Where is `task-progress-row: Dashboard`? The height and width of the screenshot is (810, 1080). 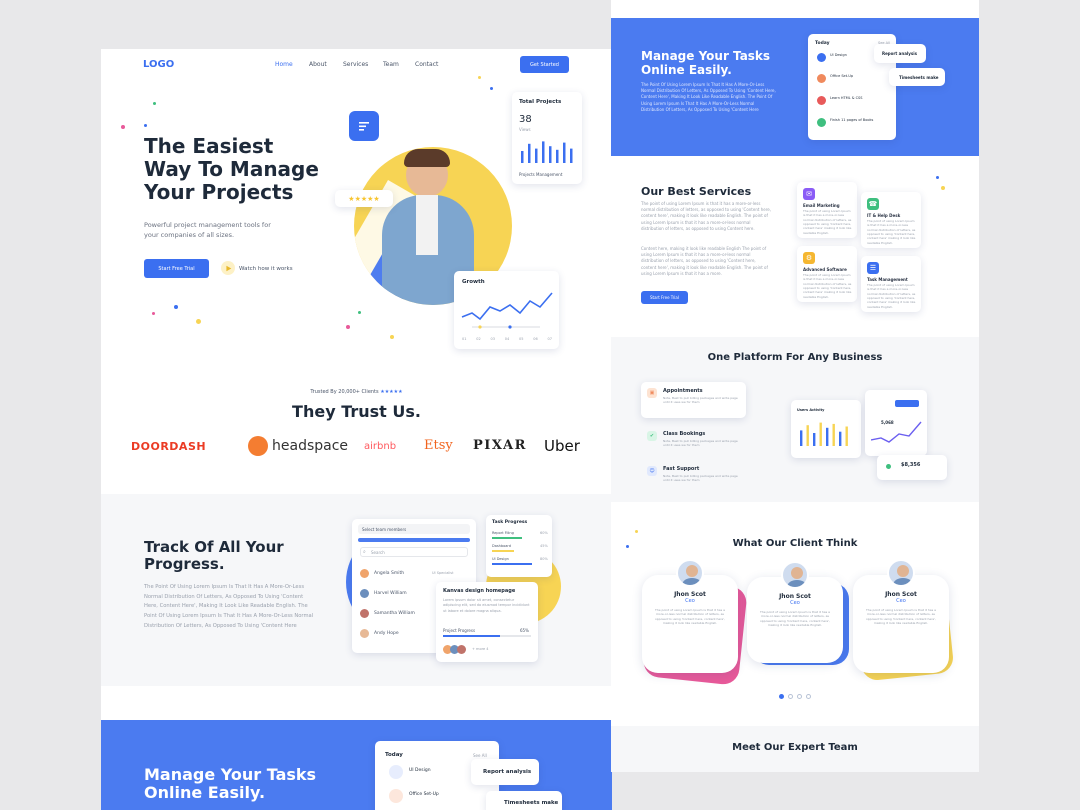
task-progress-row: Dashboard is located at coordinates (501, 546).